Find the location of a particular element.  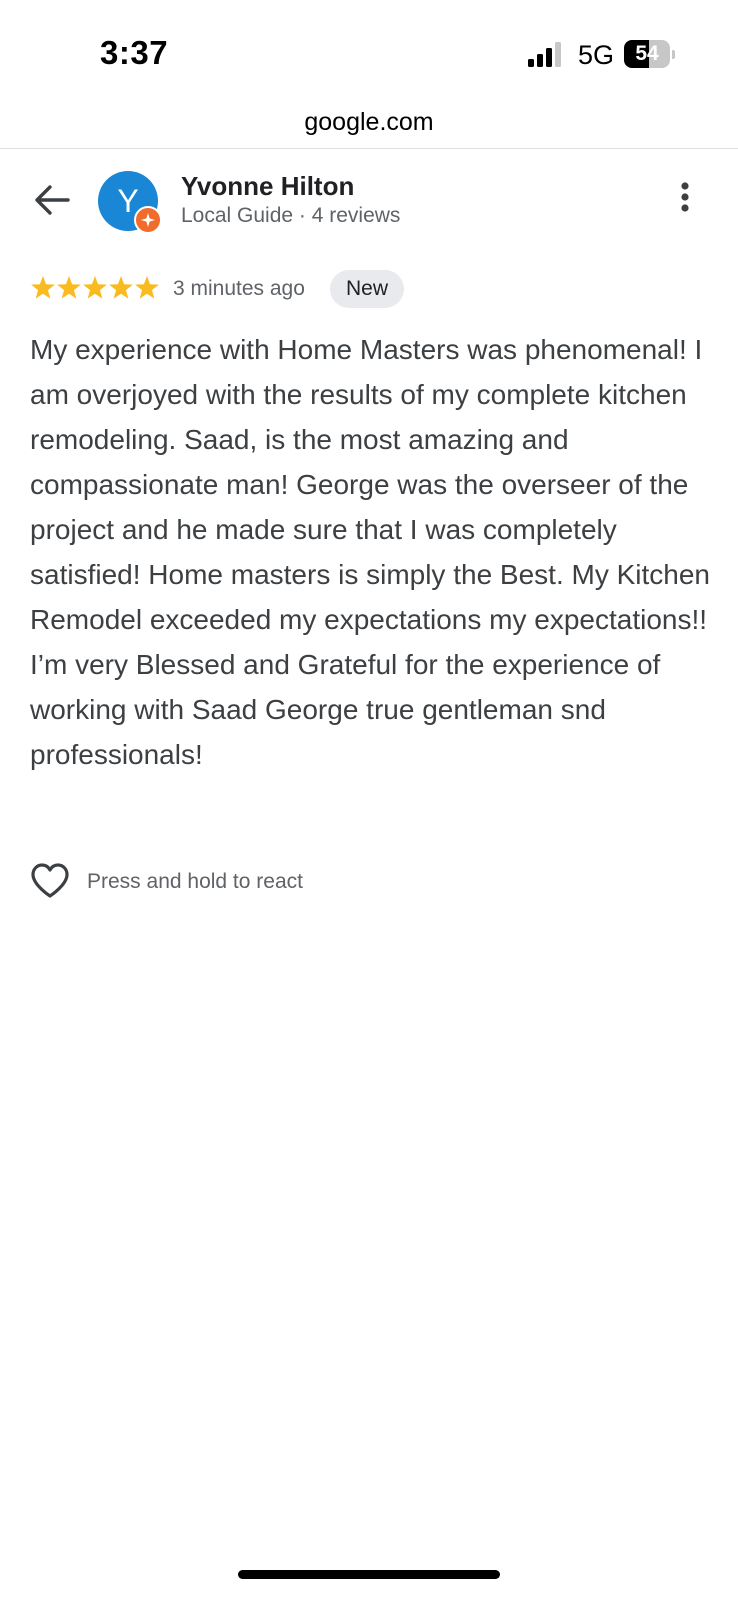

url-text: google.com is located at coordinates (368, 122).